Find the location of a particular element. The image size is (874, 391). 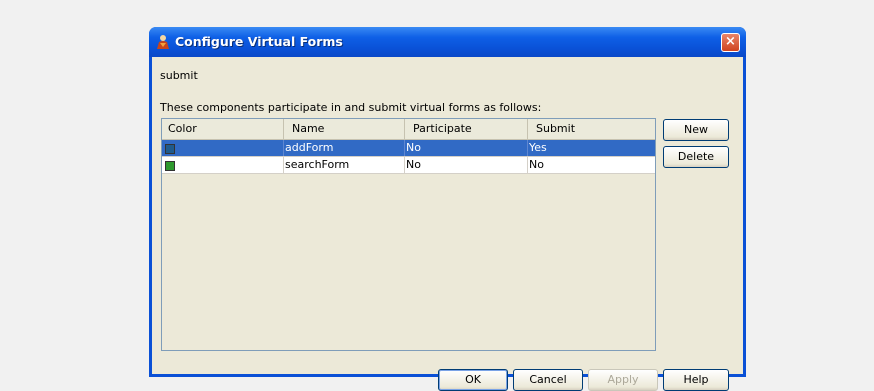

column-header-color: Color is located at coordinates (223, 129).